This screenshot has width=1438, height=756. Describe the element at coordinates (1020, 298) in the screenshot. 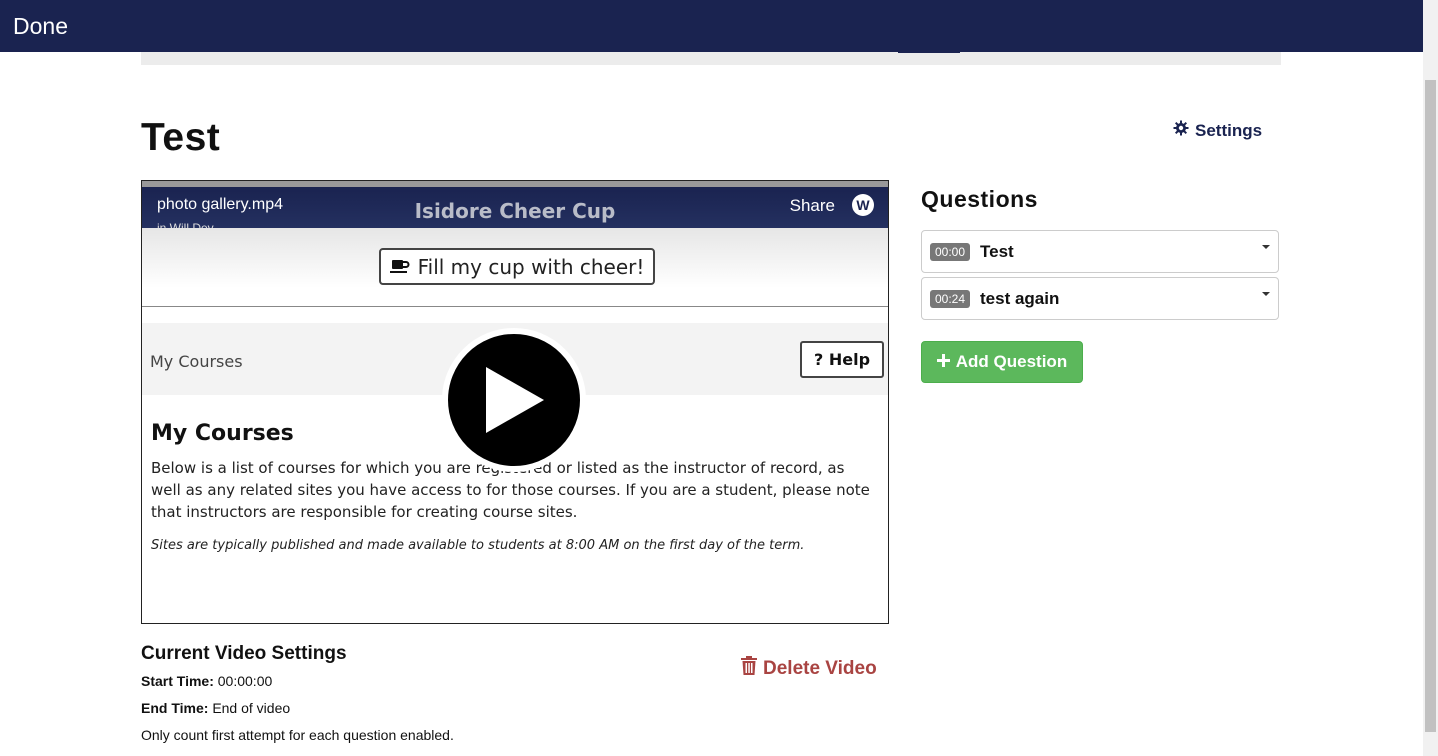

I see `question-label: test again` at that location.